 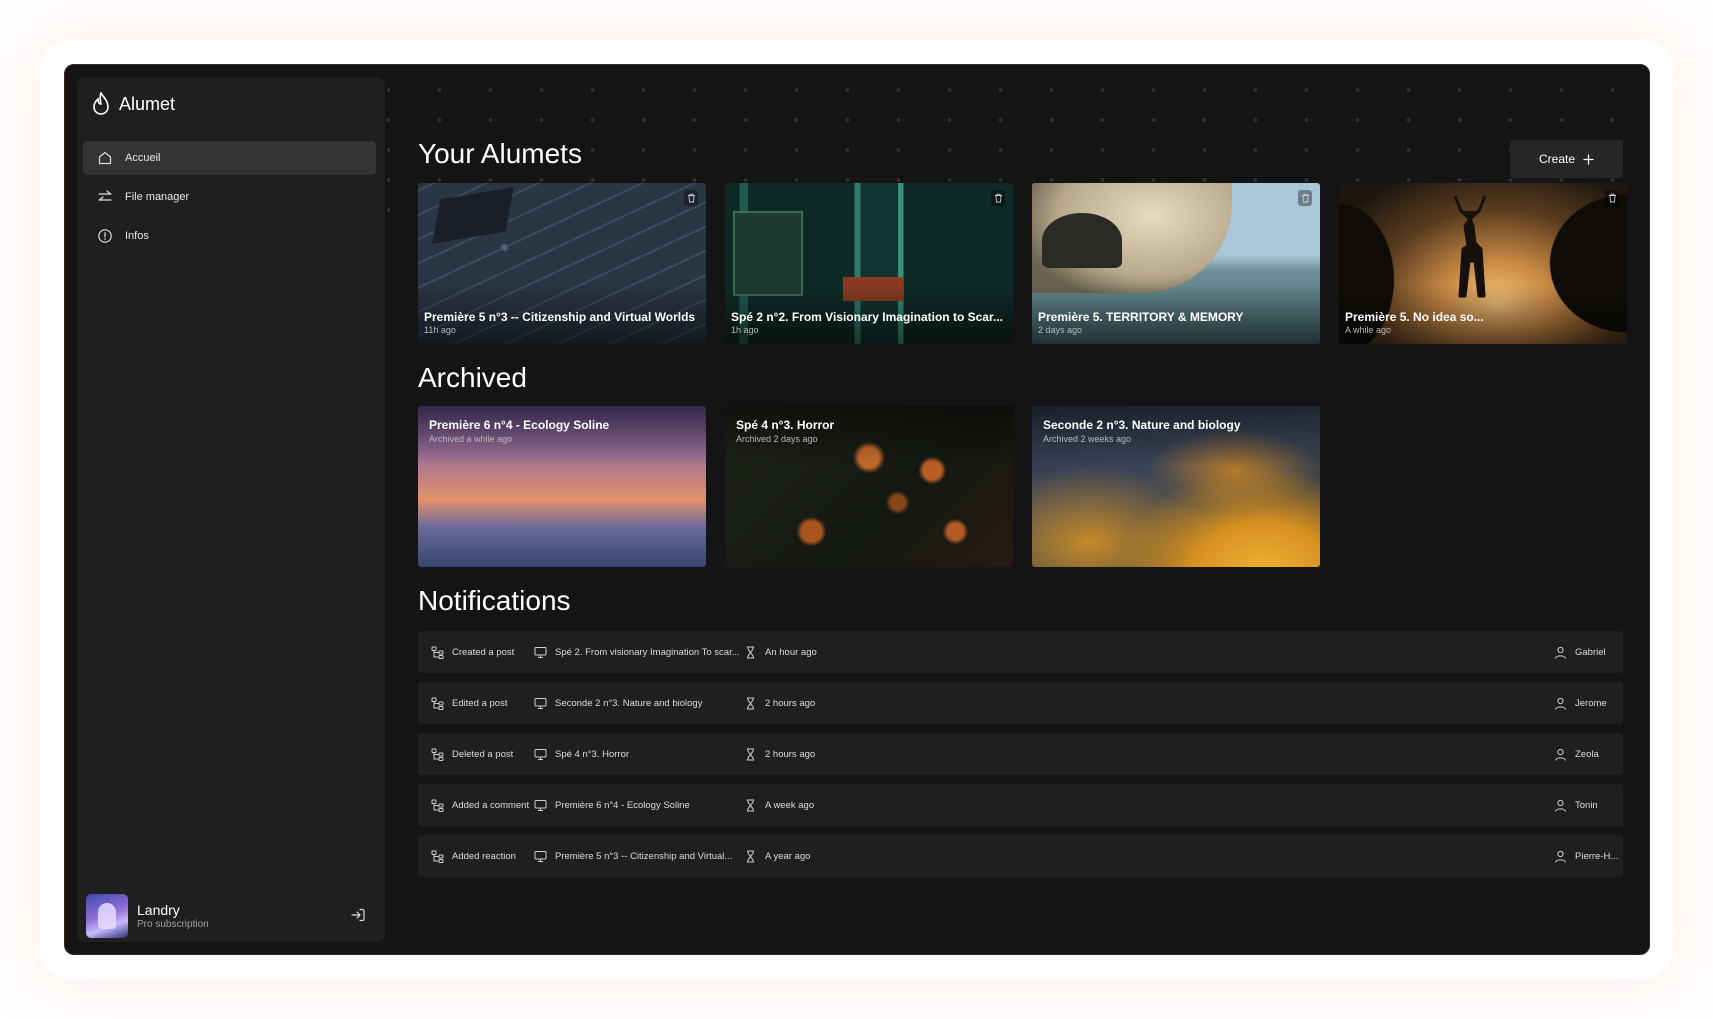 What do you see at coordinates (480, 703) in the screenshot?
I see `notification-action: Edited a post` at bounding box center [480, 703].